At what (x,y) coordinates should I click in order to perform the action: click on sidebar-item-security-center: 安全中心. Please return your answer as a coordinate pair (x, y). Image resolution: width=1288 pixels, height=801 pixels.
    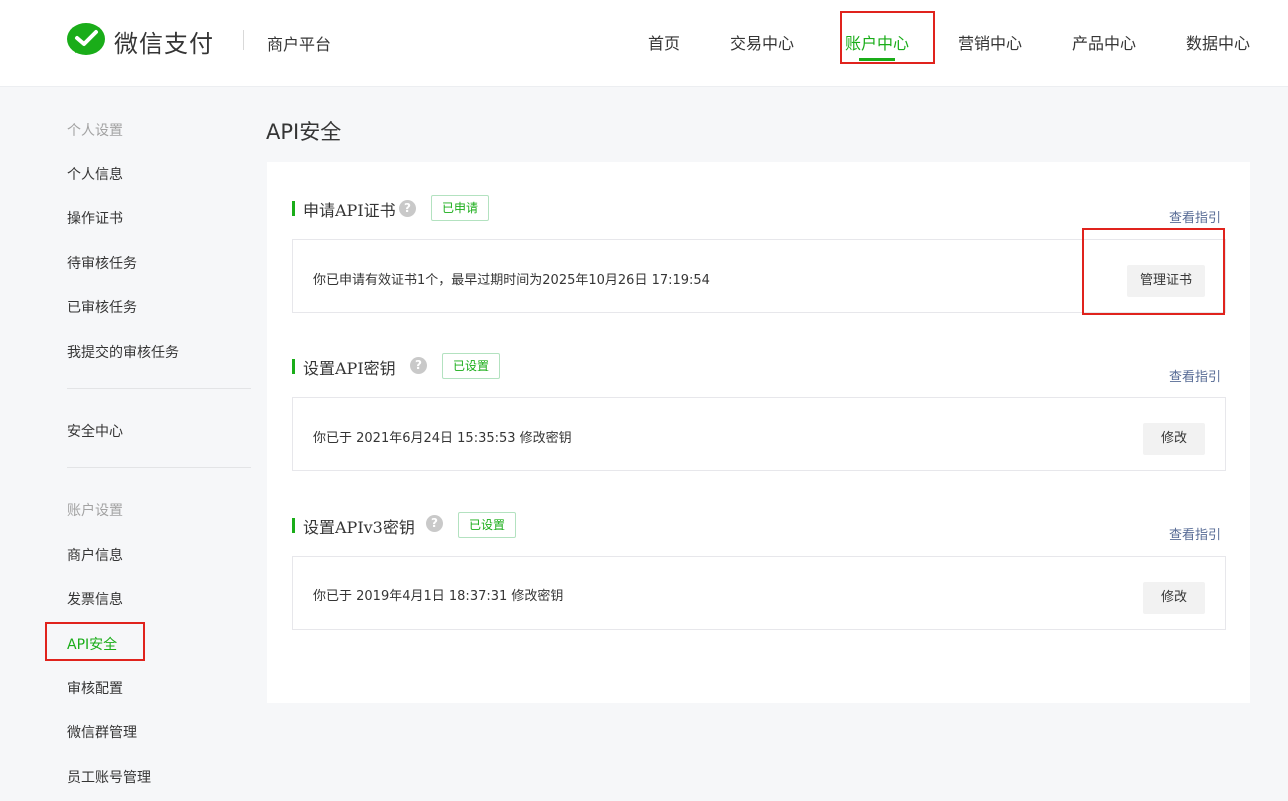
    Looking at the image, I should click on (95, 431).